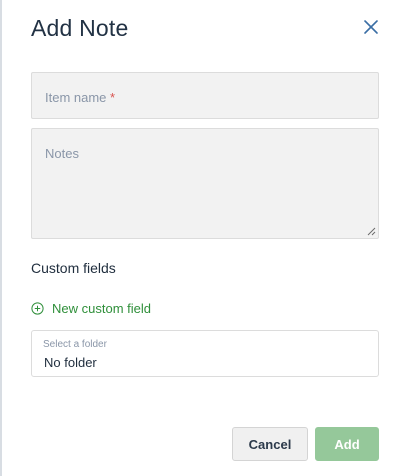  Describe the element at coordinates (62, 153) in the screenshot. I see `notes-placeholder: Notes` at that location.